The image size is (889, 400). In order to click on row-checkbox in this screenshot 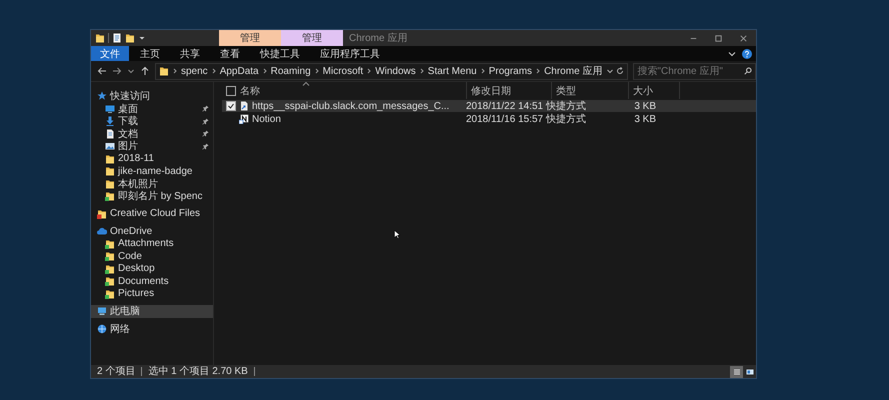, I will do `click(231, 106)`.